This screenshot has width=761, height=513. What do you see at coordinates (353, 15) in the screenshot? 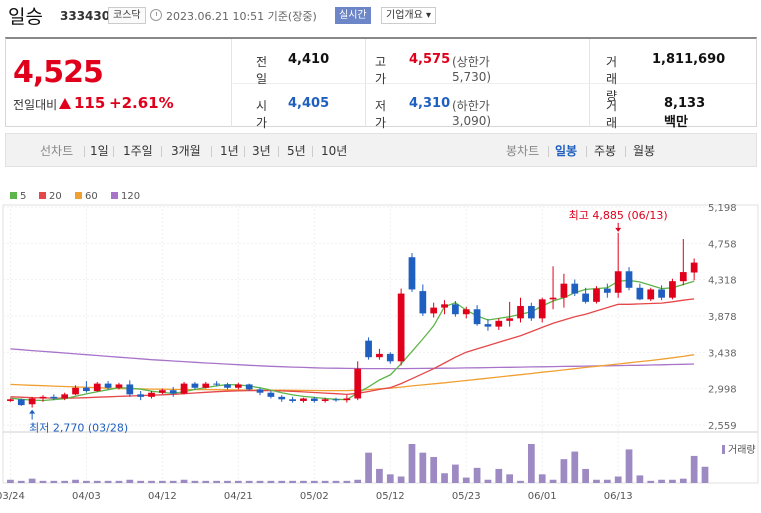
I see `realtime-button: 실시간` at bounding box center [353, 15].